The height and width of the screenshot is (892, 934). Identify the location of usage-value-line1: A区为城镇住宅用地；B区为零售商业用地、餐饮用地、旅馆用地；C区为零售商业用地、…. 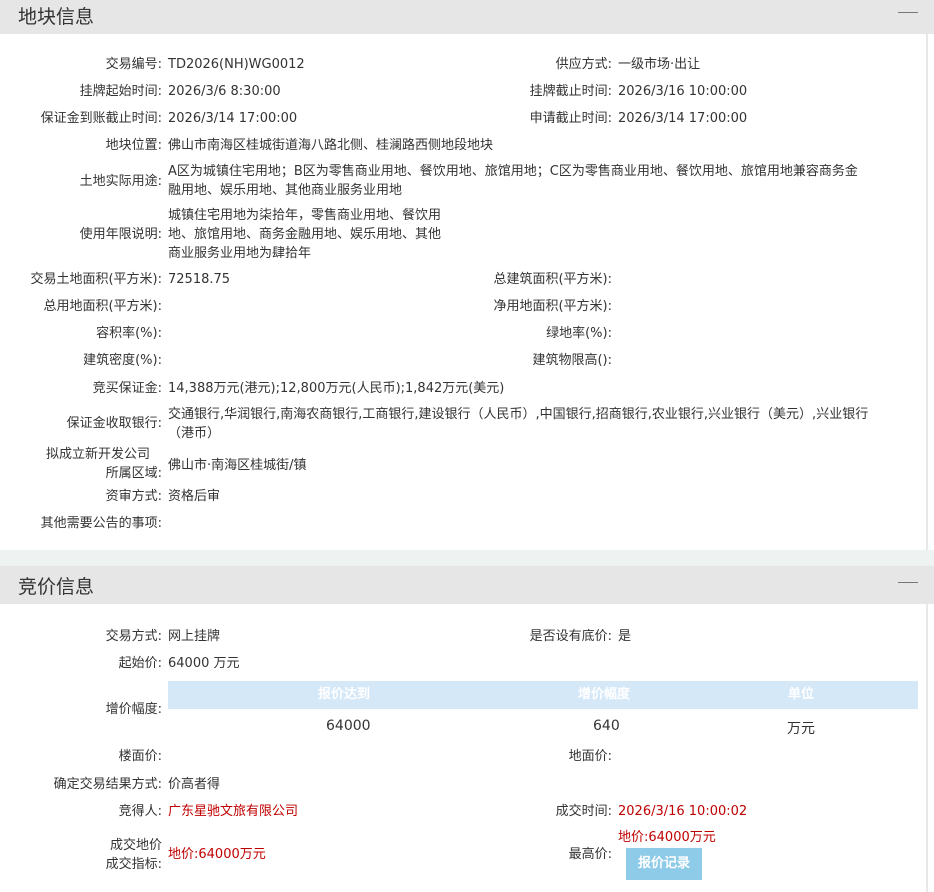
(513, 171).